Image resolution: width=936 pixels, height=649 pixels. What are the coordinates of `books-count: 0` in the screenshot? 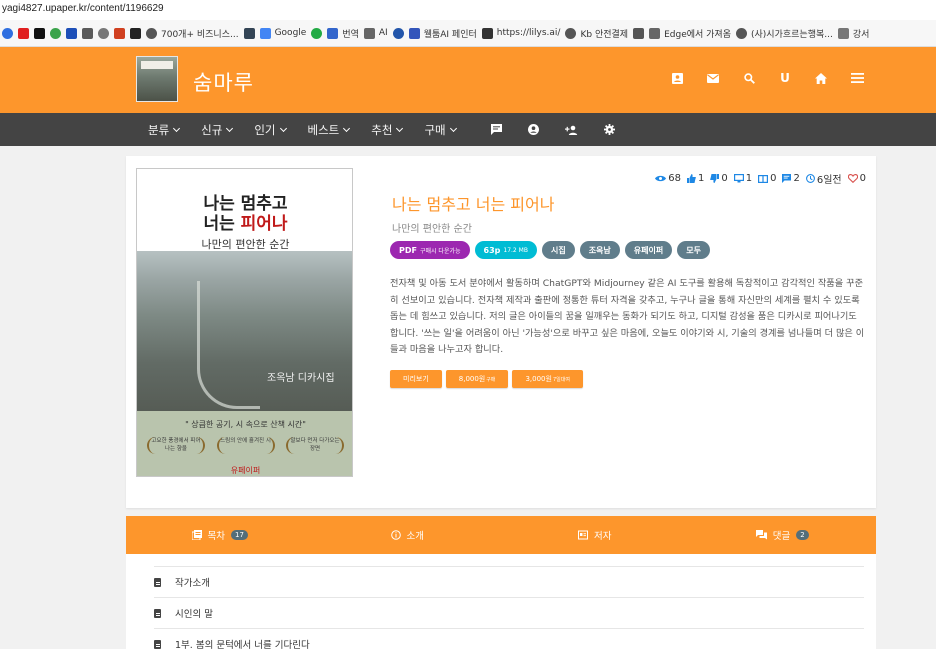 It's located at (773, 178).